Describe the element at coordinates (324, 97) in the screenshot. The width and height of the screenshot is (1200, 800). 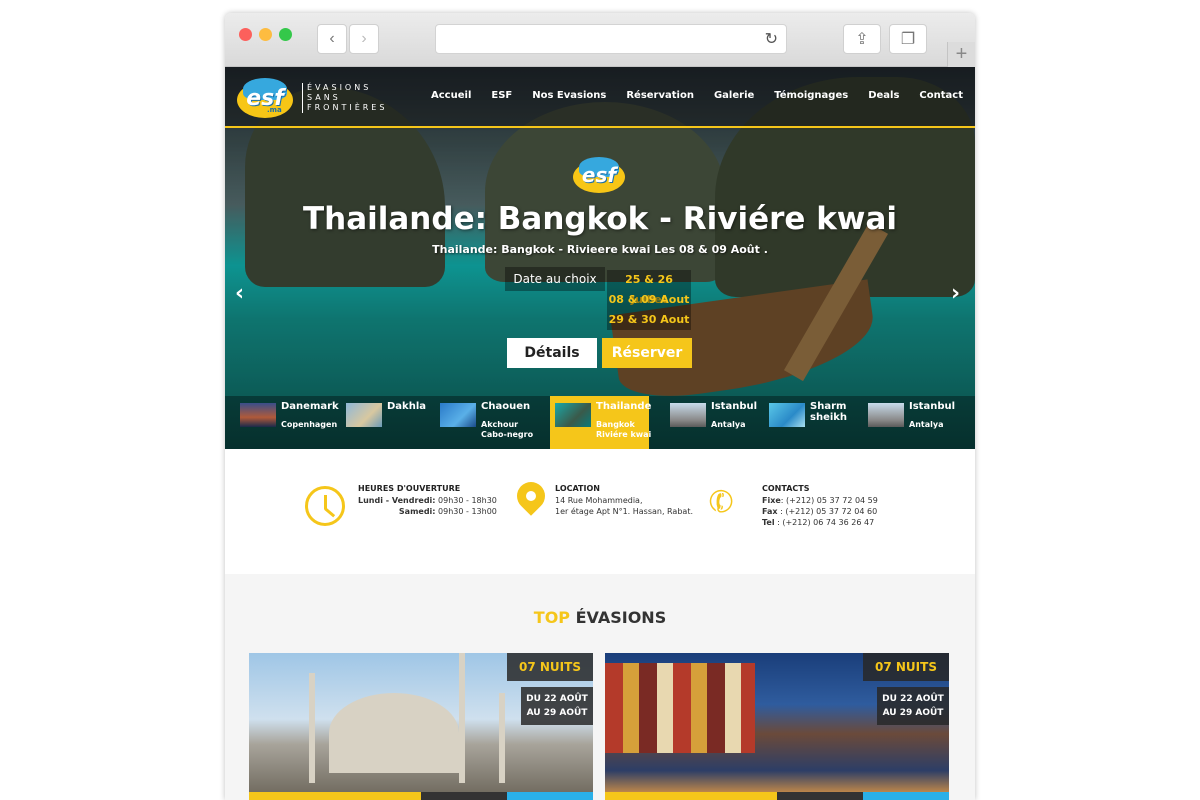
I see `brand-line-2: SANS` at that location.